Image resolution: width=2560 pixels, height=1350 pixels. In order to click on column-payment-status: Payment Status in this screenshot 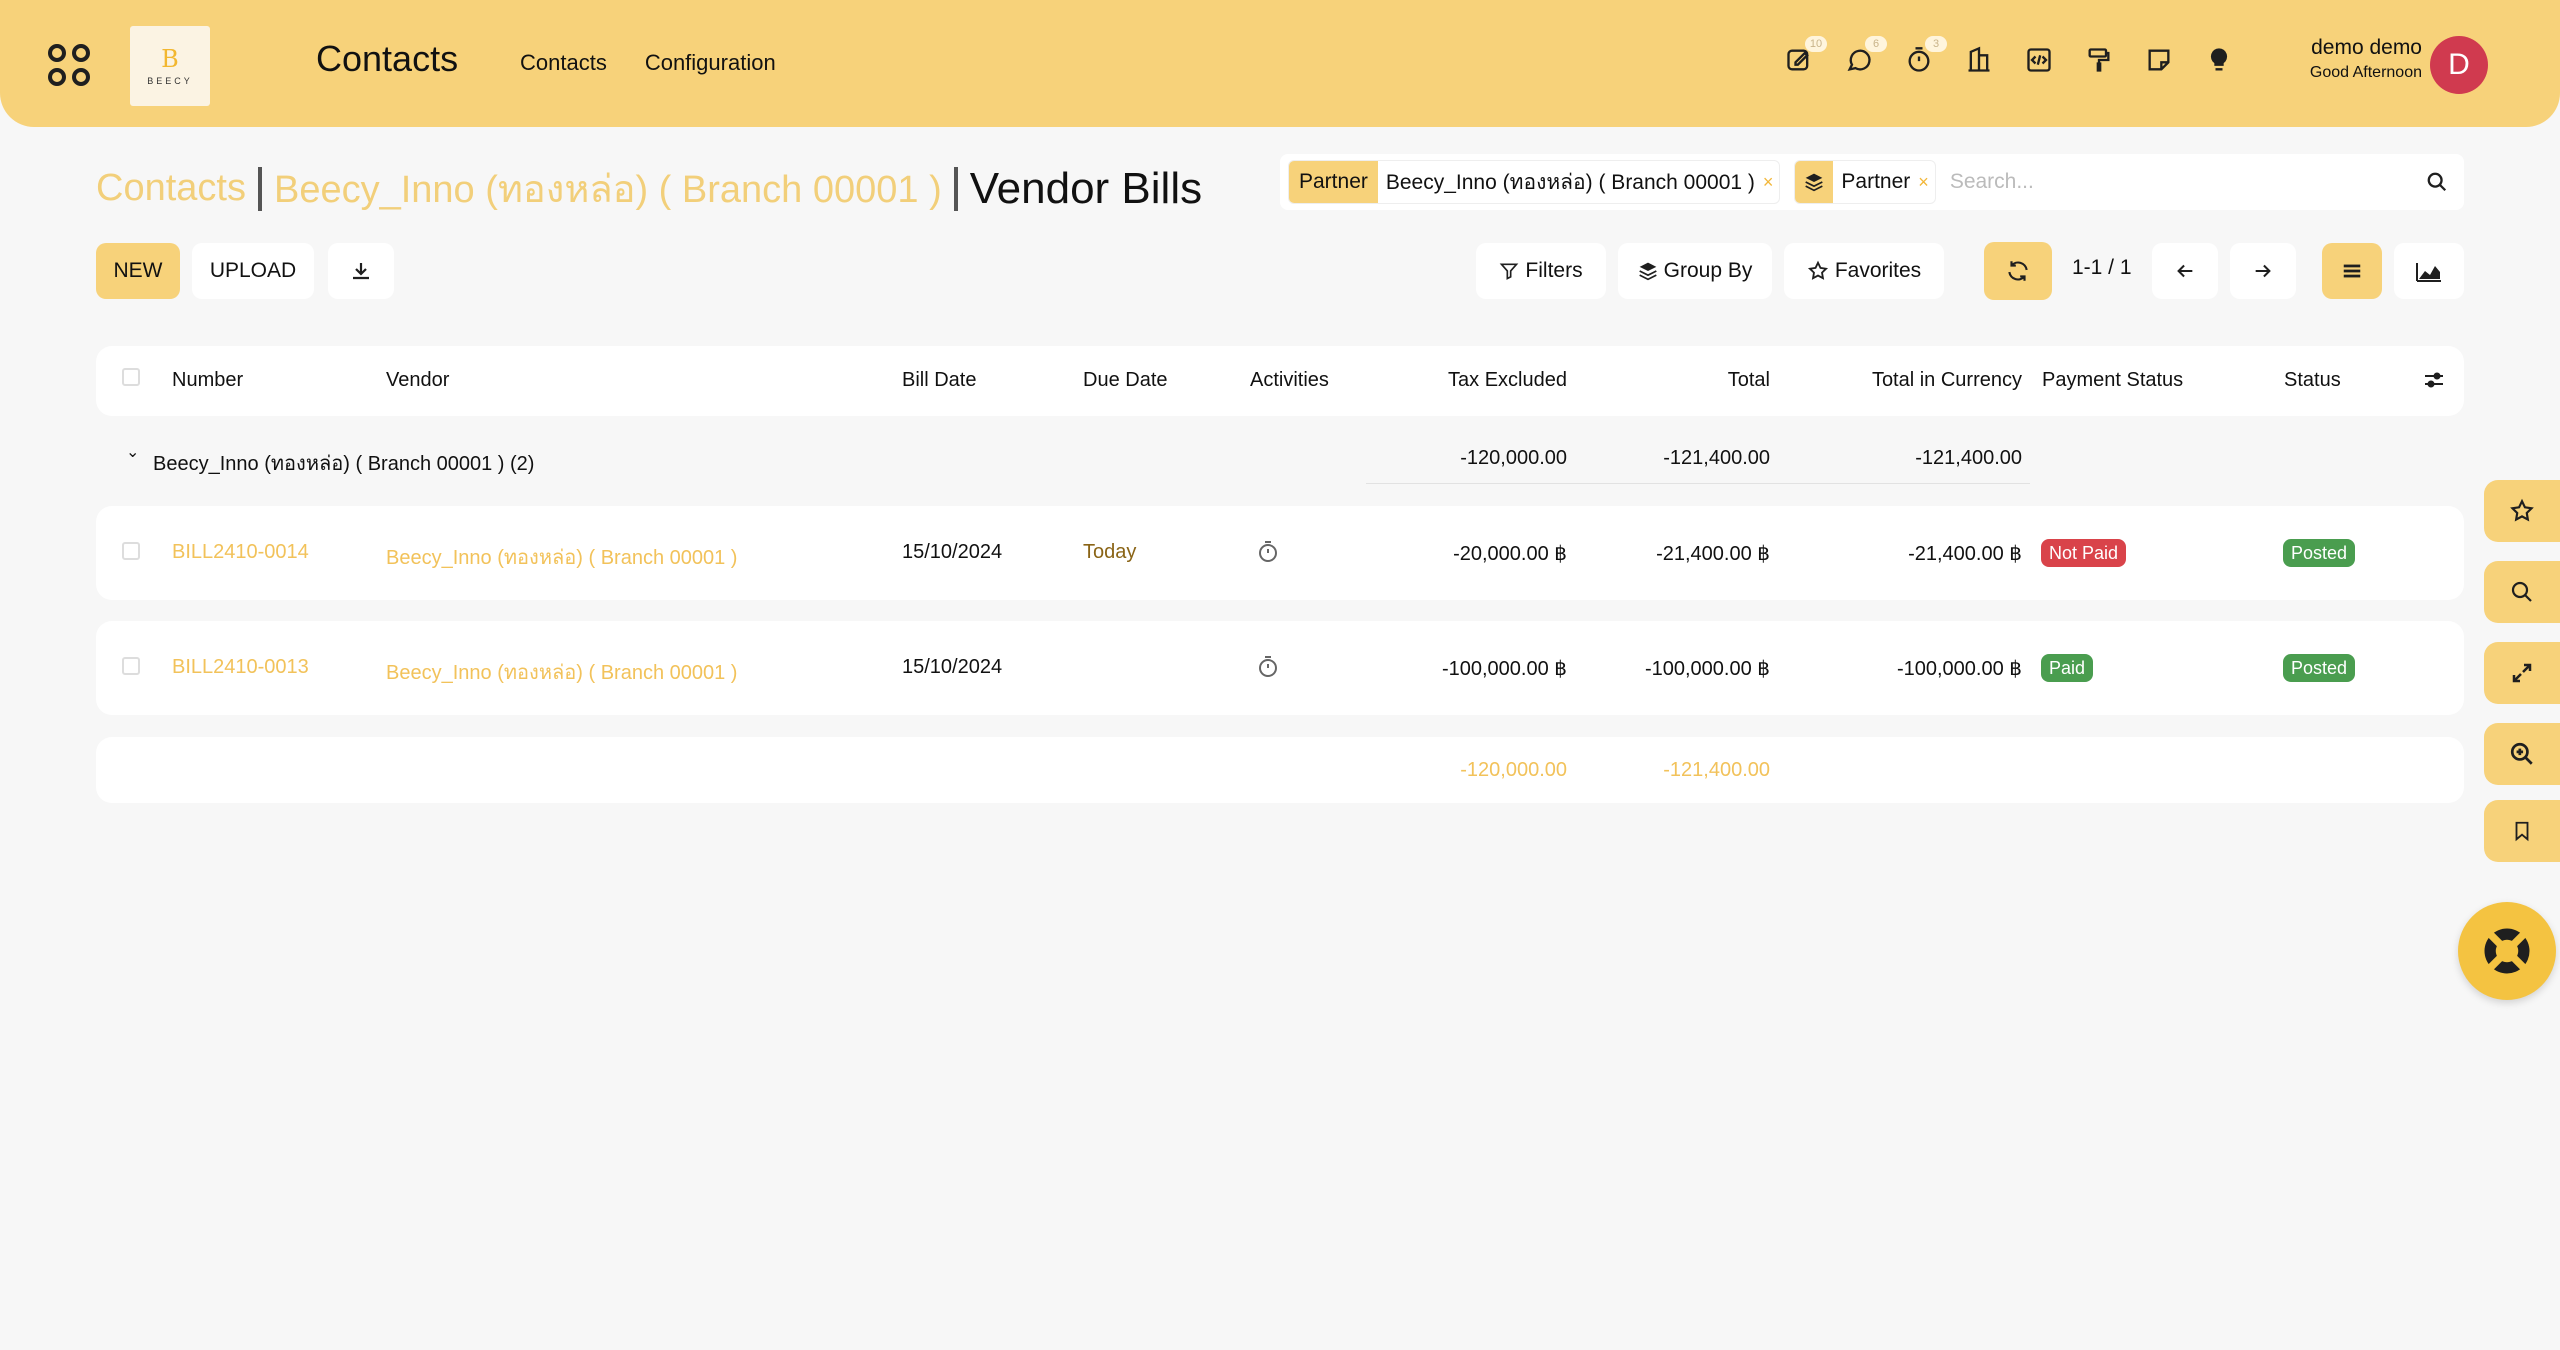, I will do `click(2112, 380)`.